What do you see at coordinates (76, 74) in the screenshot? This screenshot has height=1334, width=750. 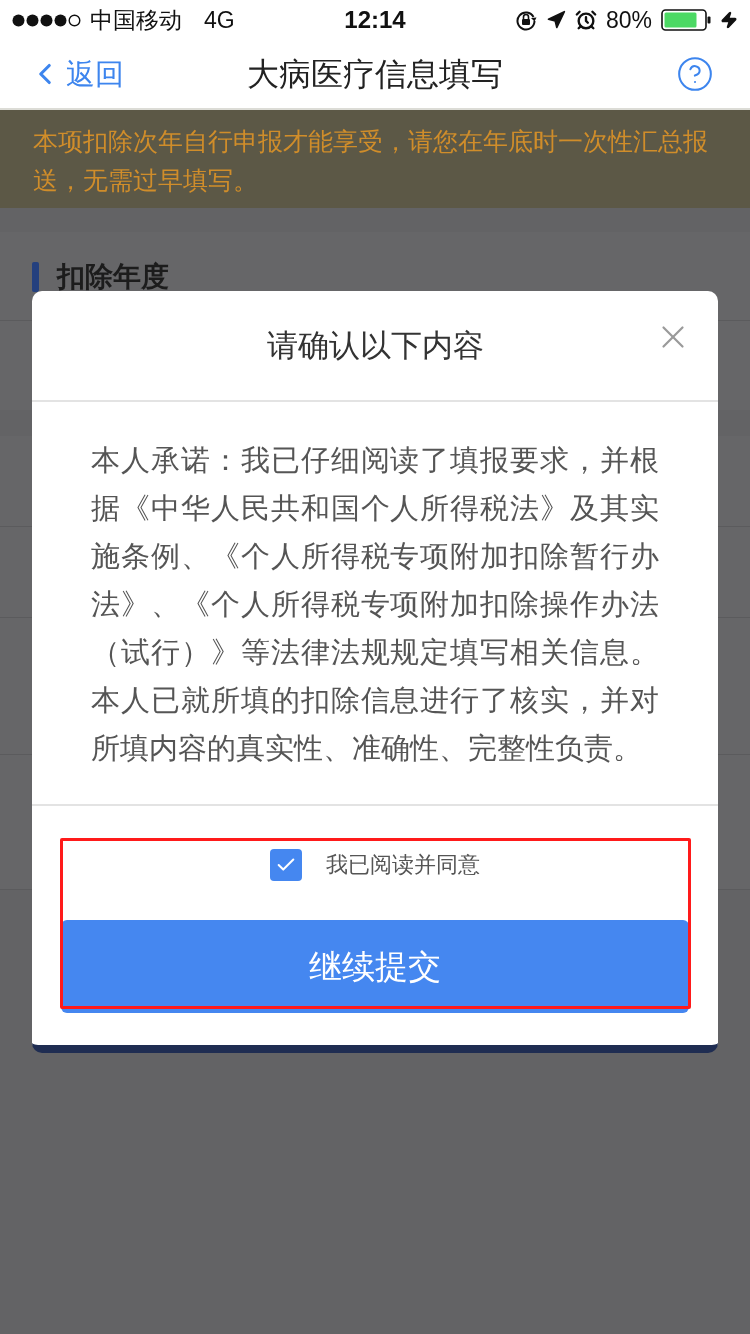 I see `back-button: 返回` at bounding box center [76, 74].